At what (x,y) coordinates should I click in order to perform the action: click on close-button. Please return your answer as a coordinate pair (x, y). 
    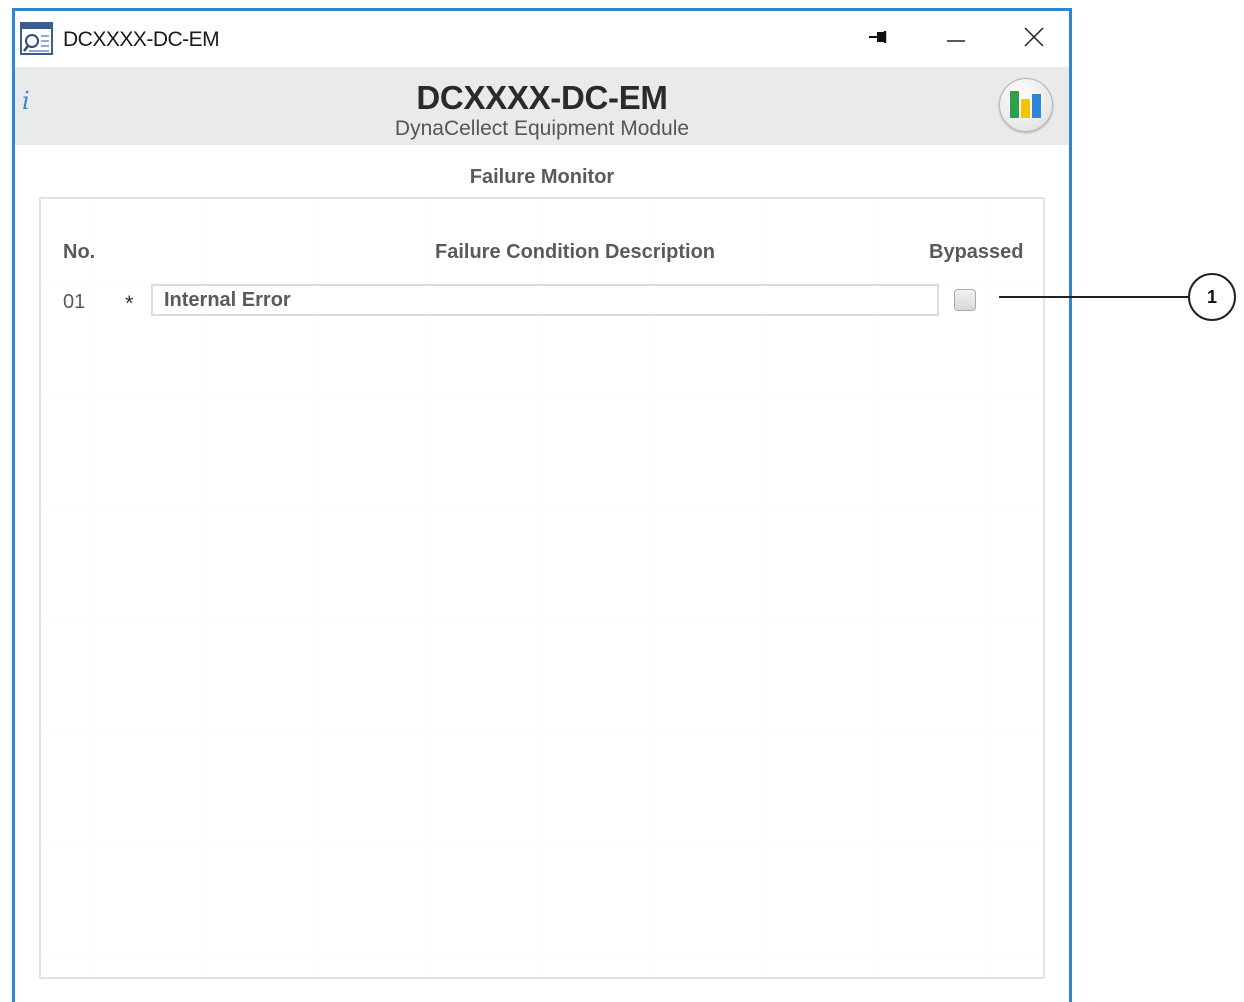
    Looking at the image, I should click on (1034, 39).